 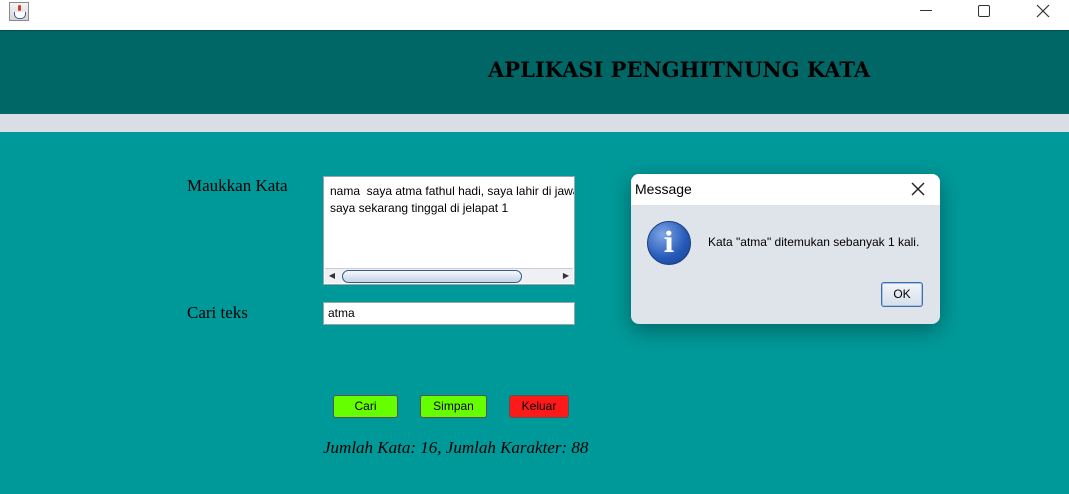 I want to click on page-title: APLIKASI PENGHITNUNG KATA, so click(x=679, y=69).